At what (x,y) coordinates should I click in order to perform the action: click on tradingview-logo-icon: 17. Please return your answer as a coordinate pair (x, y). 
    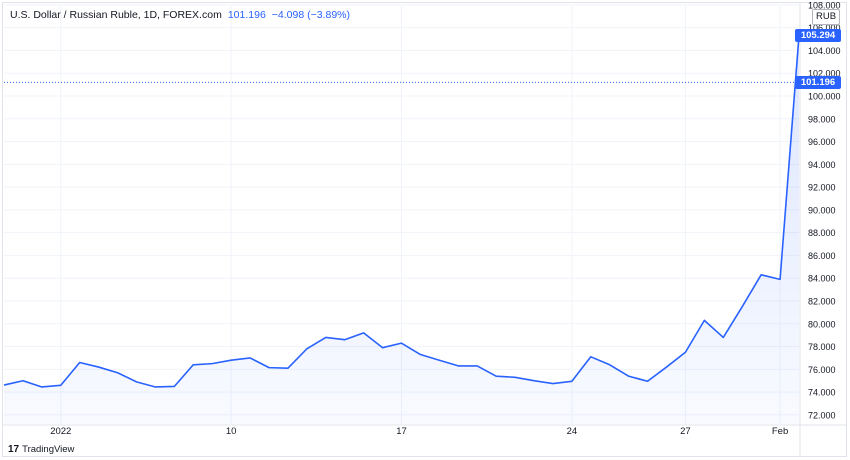
    Looking at the image, I should click on (14, 449).